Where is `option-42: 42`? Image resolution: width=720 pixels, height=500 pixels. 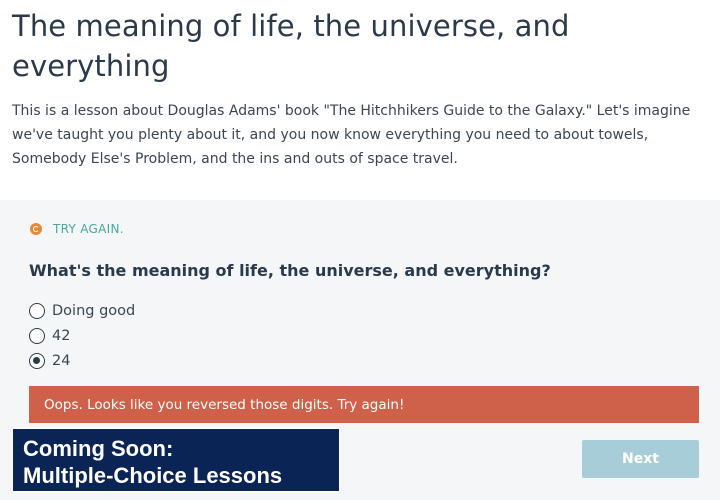 option-42: 42 is located at coordinates (82, 335).